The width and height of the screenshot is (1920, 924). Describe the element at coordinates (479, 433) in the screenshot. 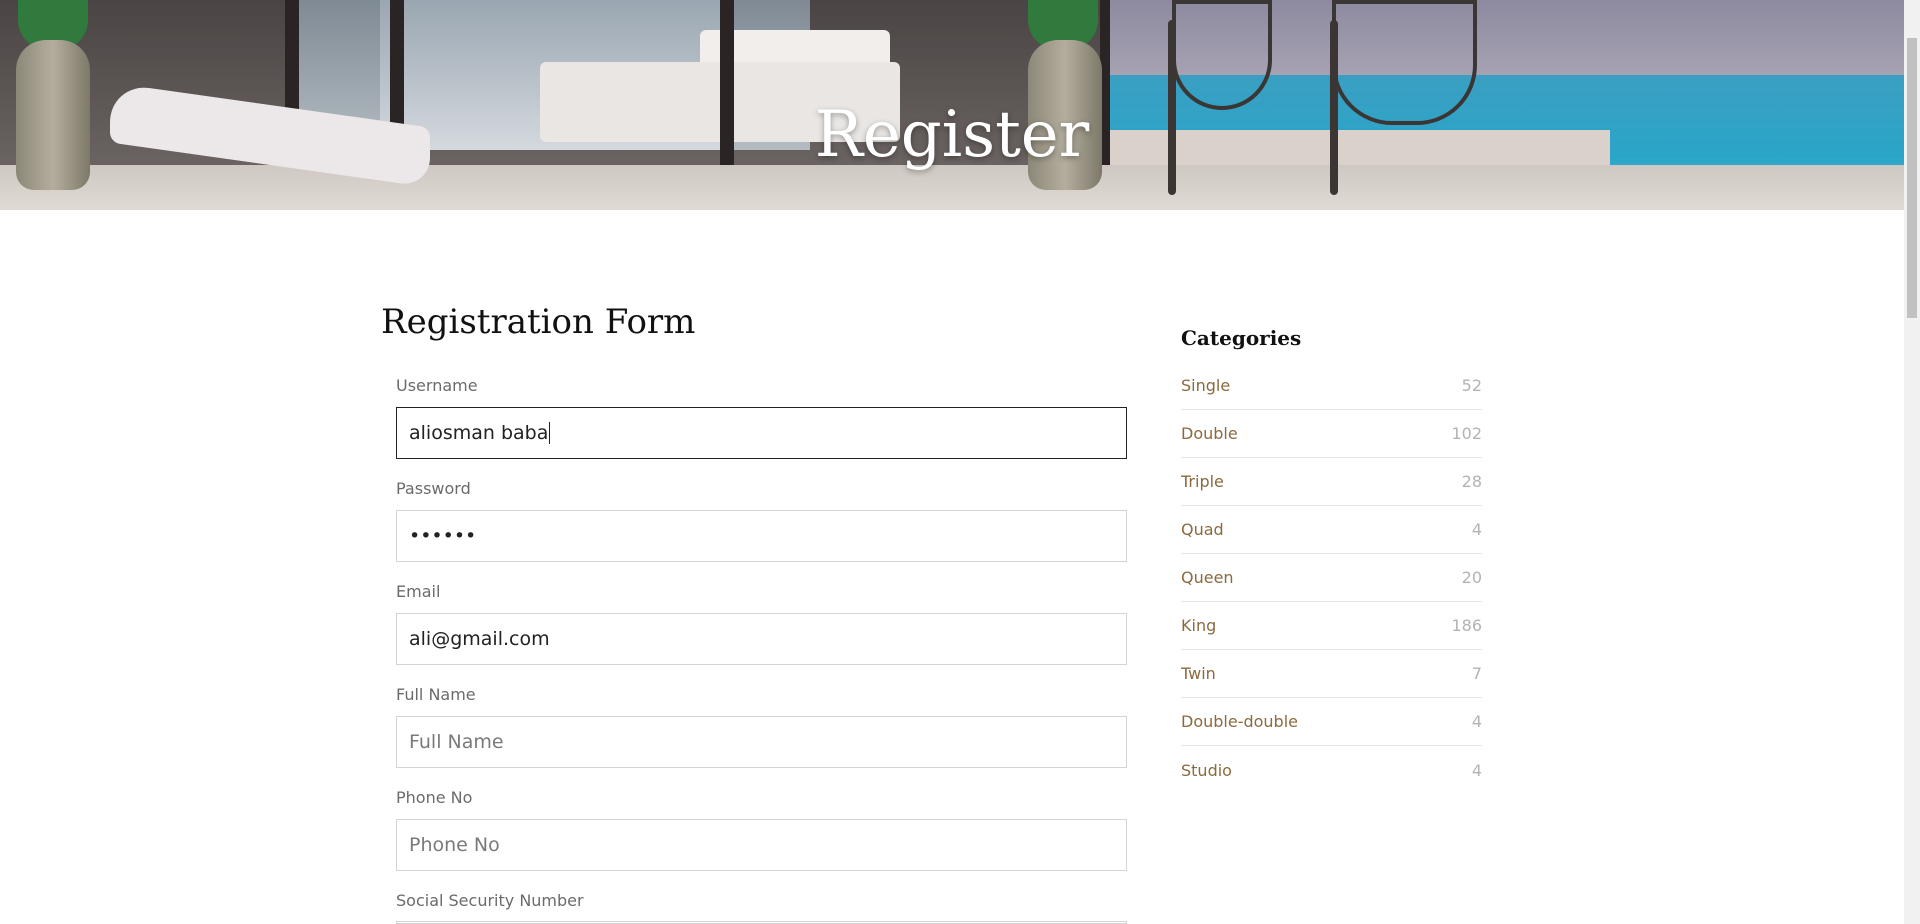

I see `username-value: aliosman baba` at that location.